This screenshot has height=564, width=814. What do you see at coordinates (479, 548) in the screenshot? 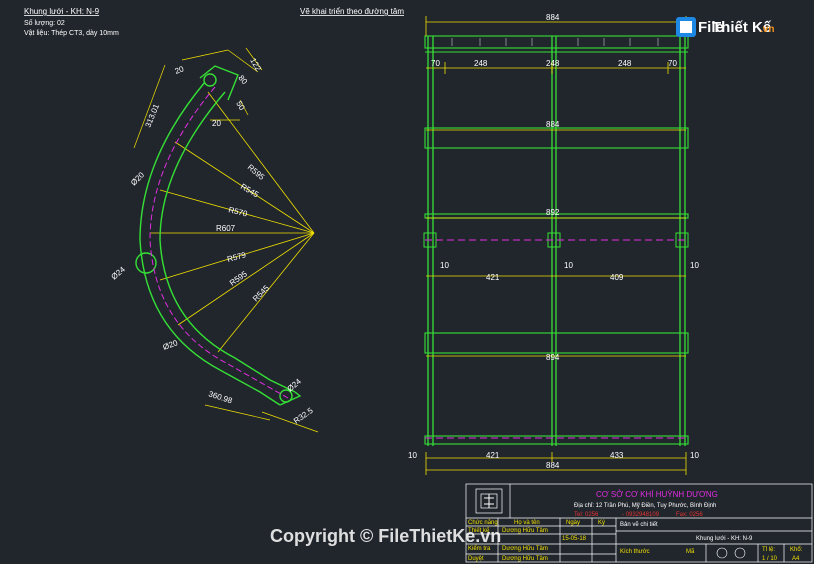
I see `row2-role: Kiểm tra` at bounding box center [479, 548].